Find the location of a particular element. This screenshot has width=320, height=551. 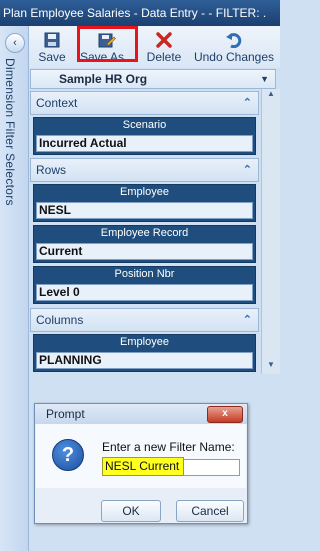

scroll-up-icon: ▲ is located at coordinates (271, 96).